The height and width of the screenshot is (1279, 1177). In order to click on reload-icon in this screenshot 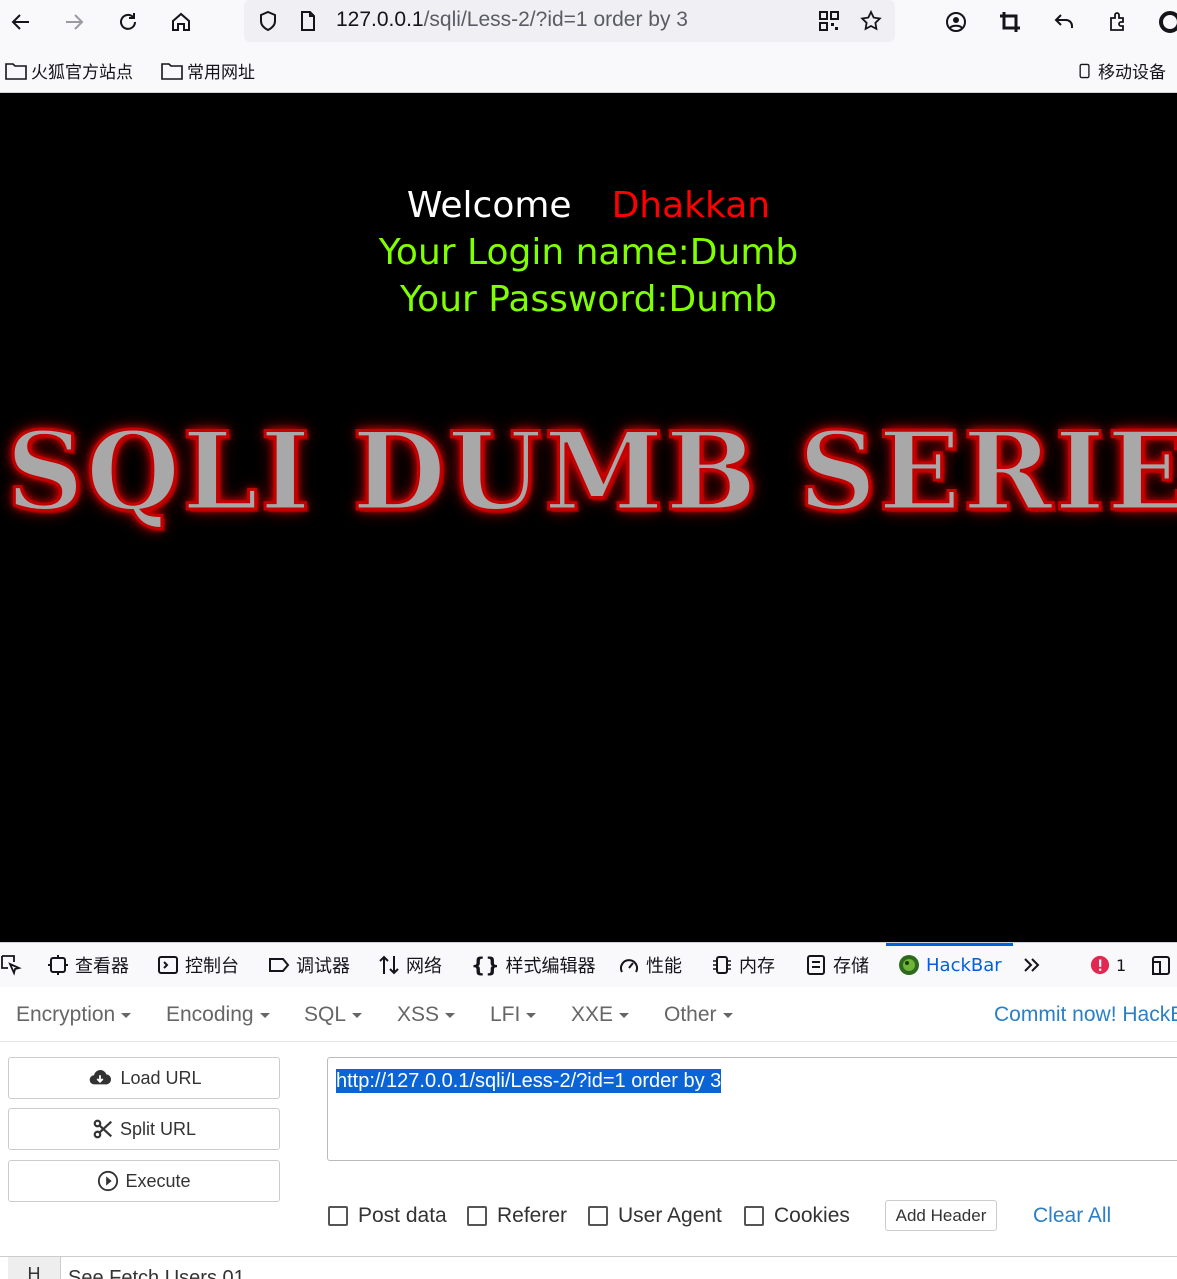, I will do `click(128, 22)`.